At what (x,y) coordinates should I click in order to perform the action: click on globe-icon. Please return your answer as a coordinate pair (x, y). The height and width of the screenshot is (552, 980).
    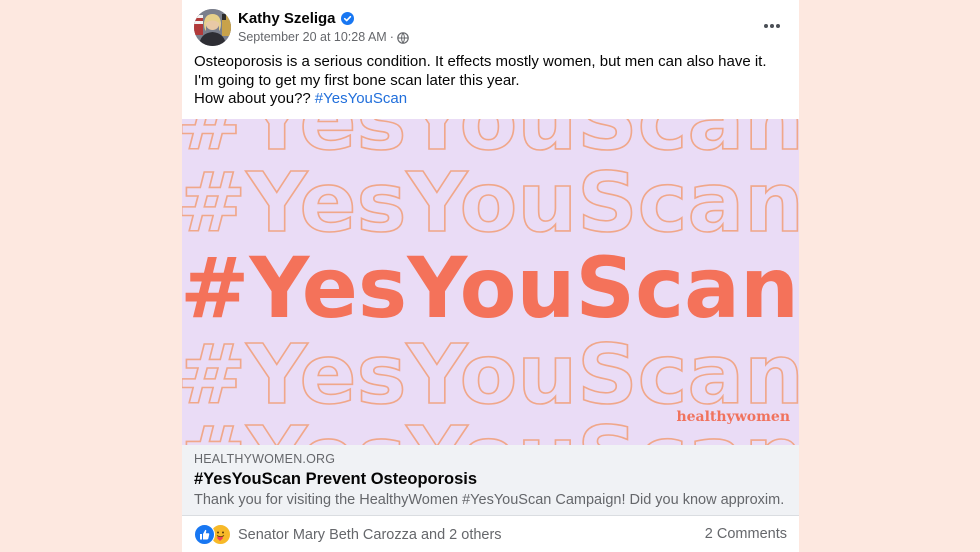
    Looking at the image, I should click on (403, 38).